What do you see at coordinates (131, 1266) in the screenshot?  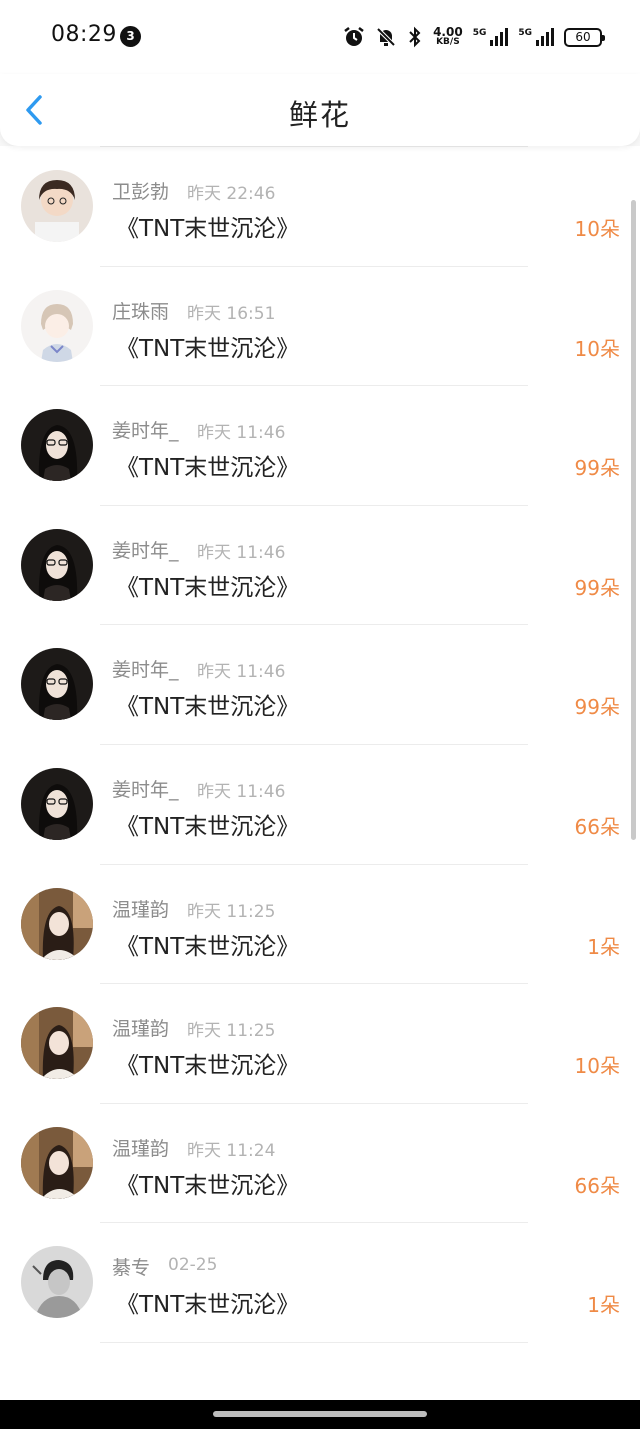 I see `username: 綦专` at bounding box center [131, 1266].